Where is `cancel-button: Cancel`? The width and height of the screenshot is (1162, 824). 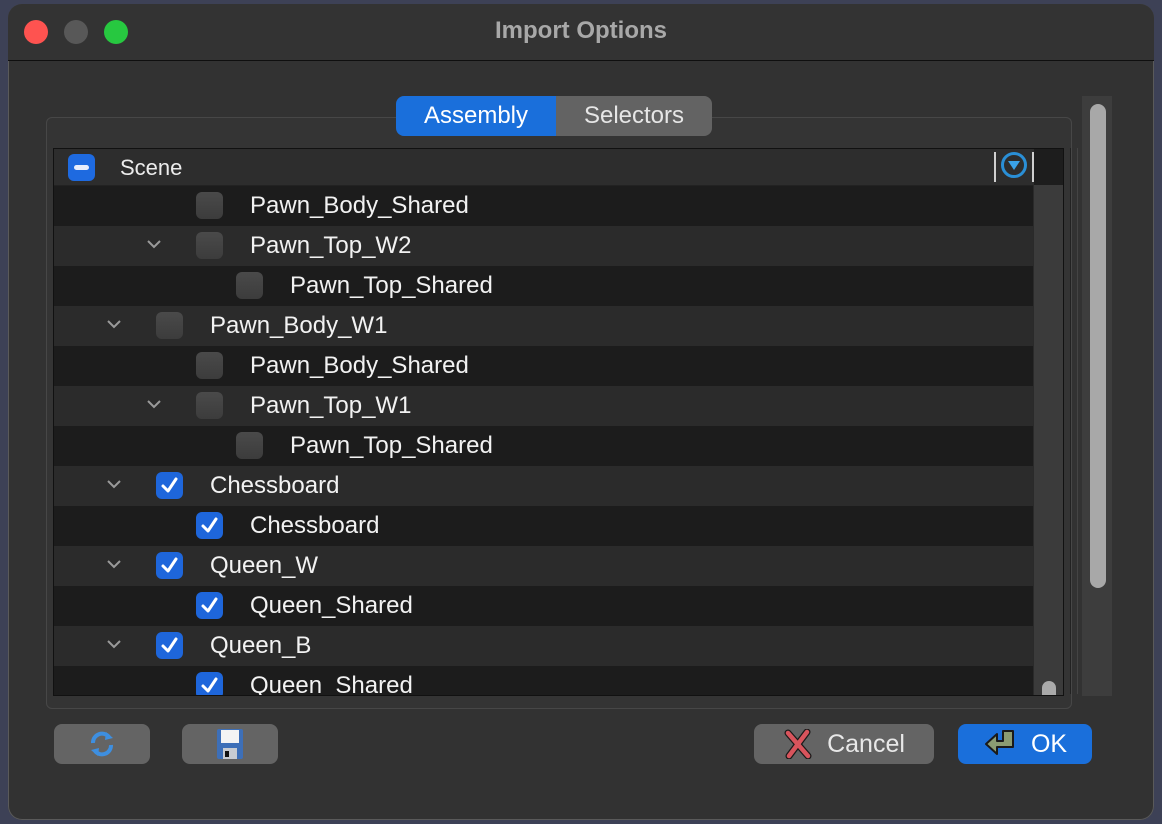 cancel-button: Cancel is located at coordinates (844, 744).